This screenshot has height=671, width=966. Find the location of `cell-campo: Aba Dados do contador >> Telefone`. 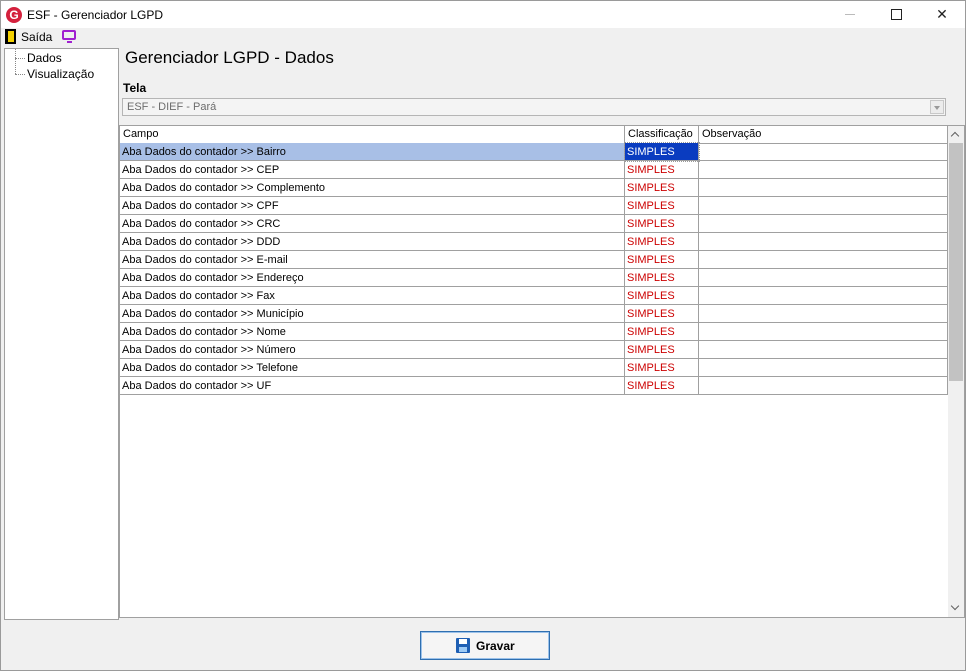

cell-campo: Aba Dados do contador >> Telefone is located at coordinates (372, 368).